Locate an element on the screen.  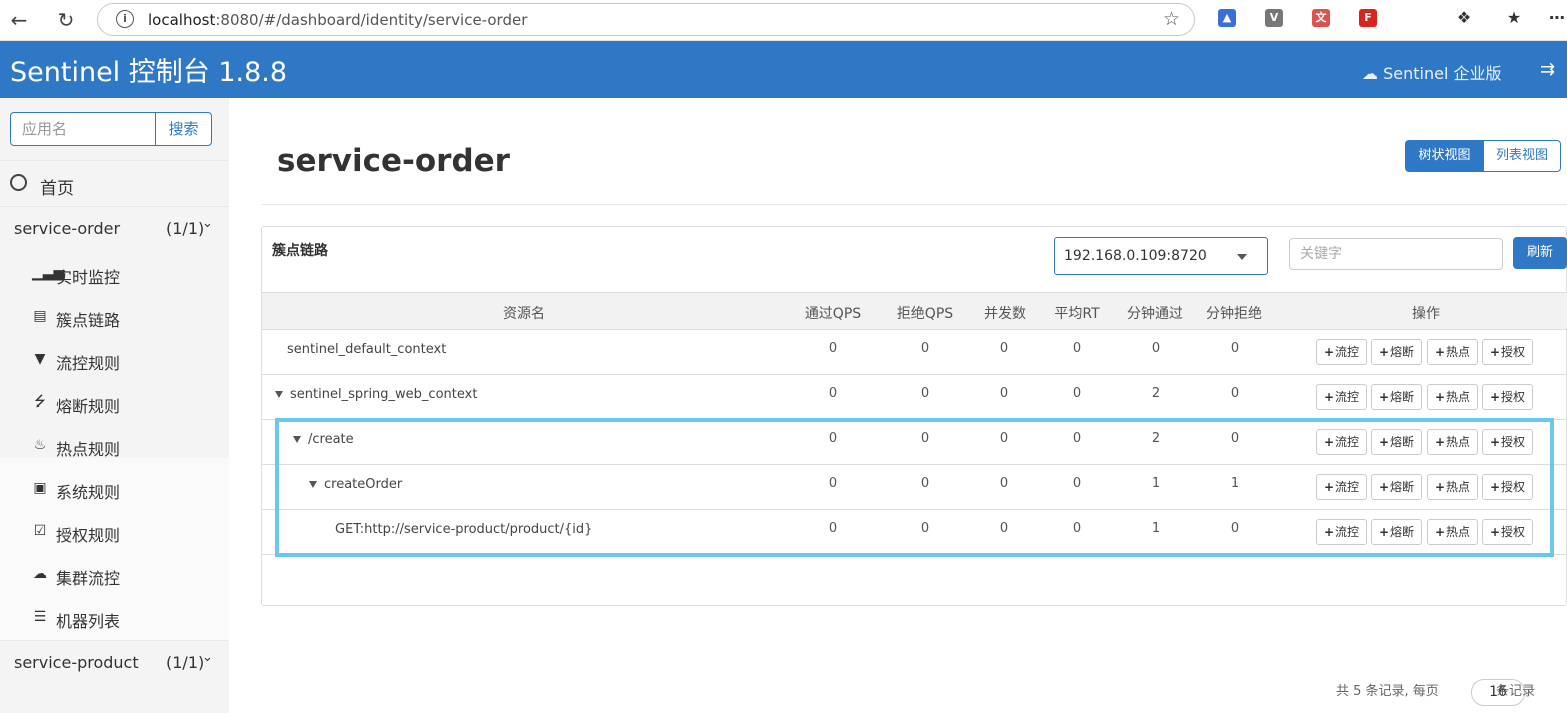
resource-name: sentinel_default_context is located at coordinates (366, 349).